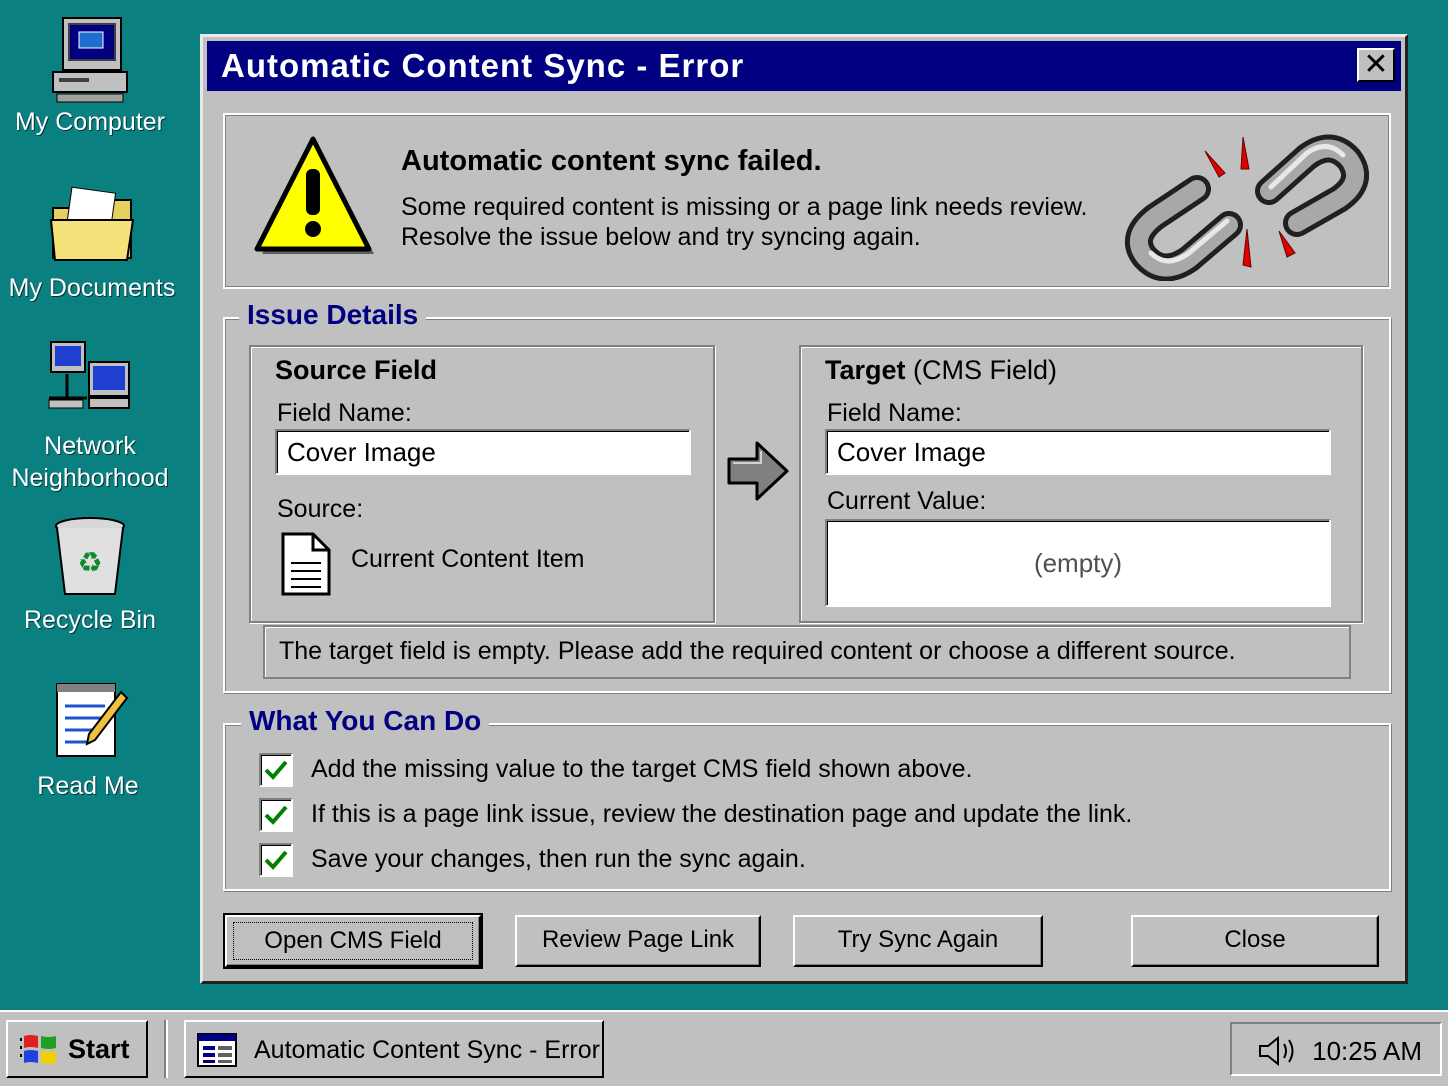 This screenshot has height=1086, width=1448. Describe the element at coordinates (90, 462) in the screenshot. I see `desktop-icon-label: Network Neighborhood` at that location.